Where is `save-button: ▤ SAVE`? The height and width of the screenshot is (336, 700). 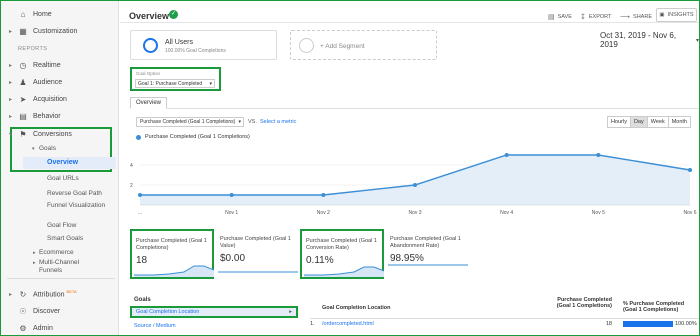 save-button: ▤ SAVE is located at coordinates (560, 17).